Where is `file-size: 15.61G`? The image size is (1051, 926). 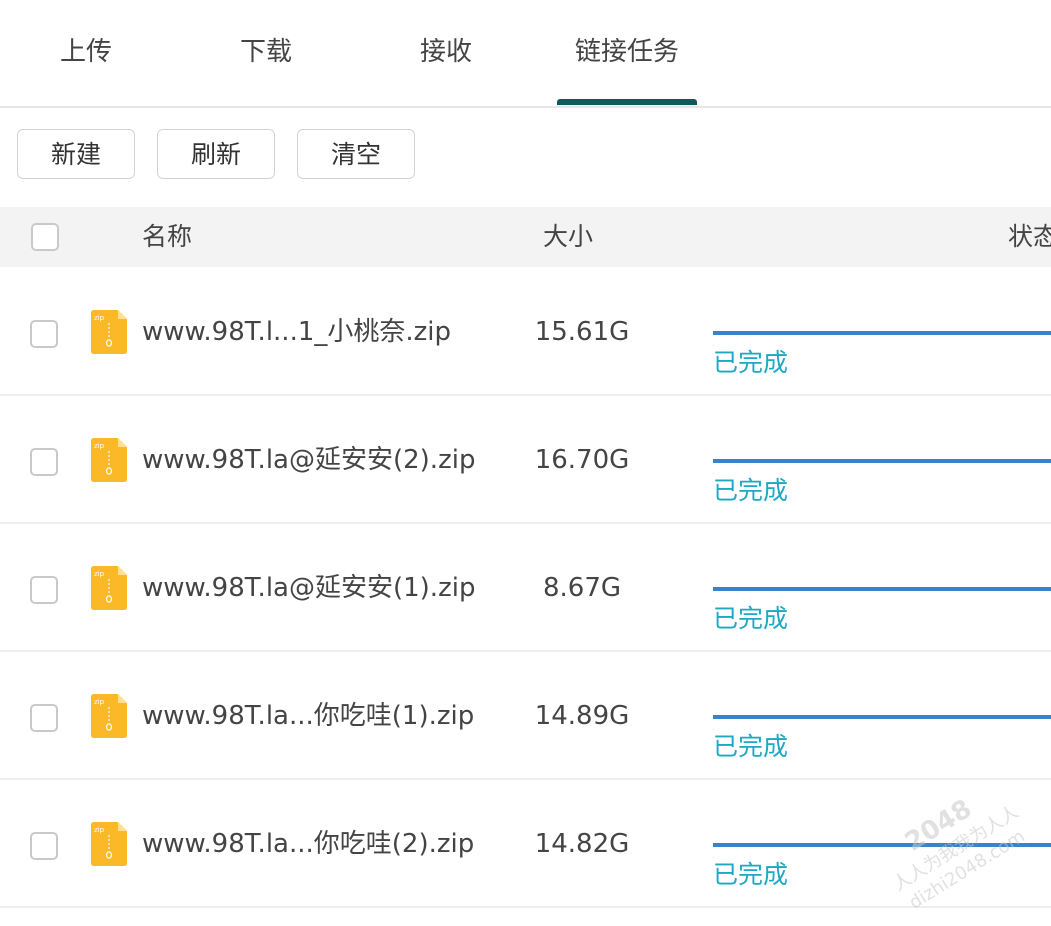 file-size: 15.61G is located at coordinates (582, 332).